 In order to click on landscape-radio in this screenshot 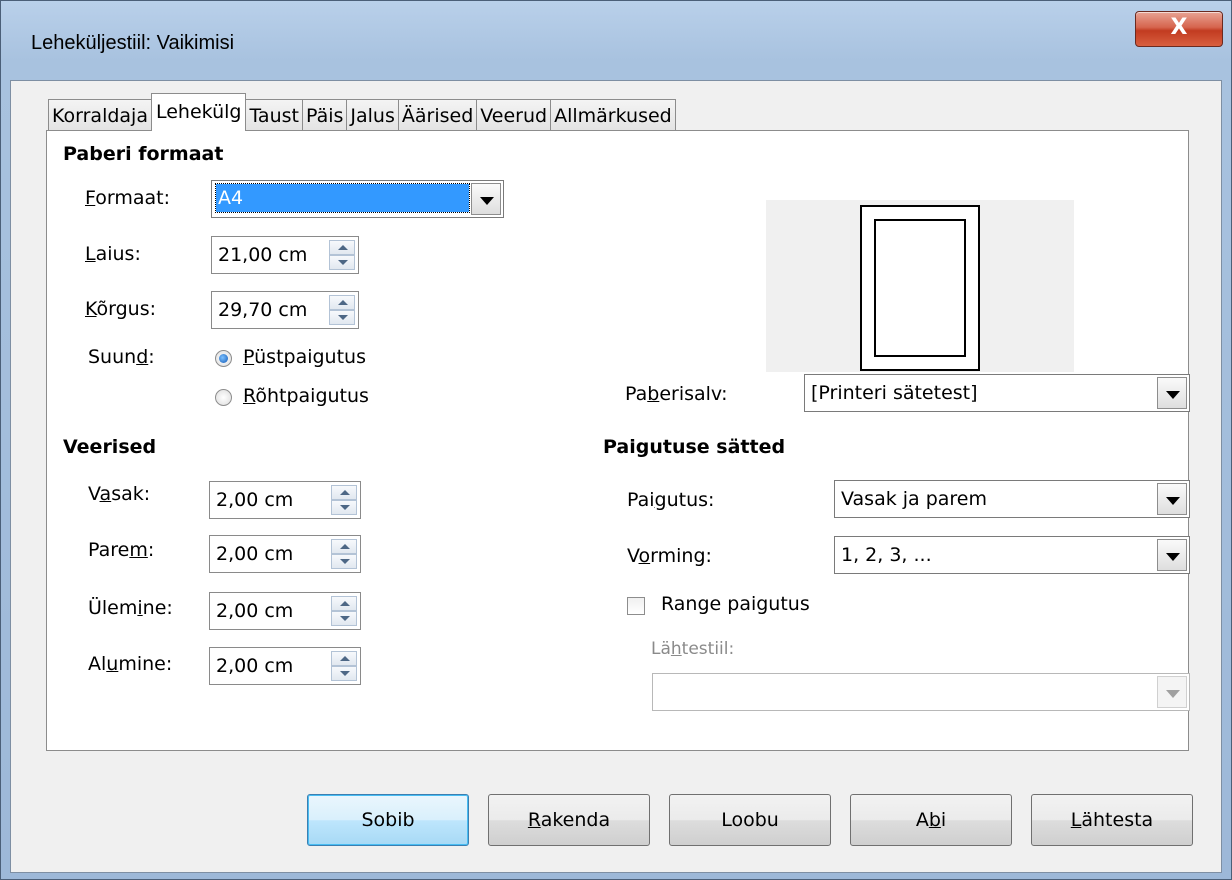, I will do `click(223, 397)`.